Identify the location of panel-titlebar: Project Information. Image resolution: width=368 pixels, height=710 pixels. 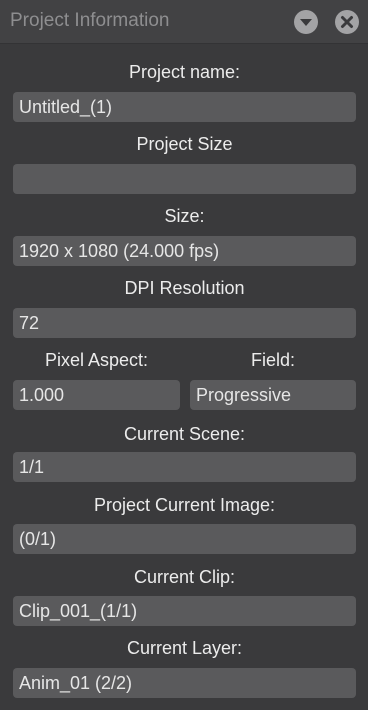
(184, 22).